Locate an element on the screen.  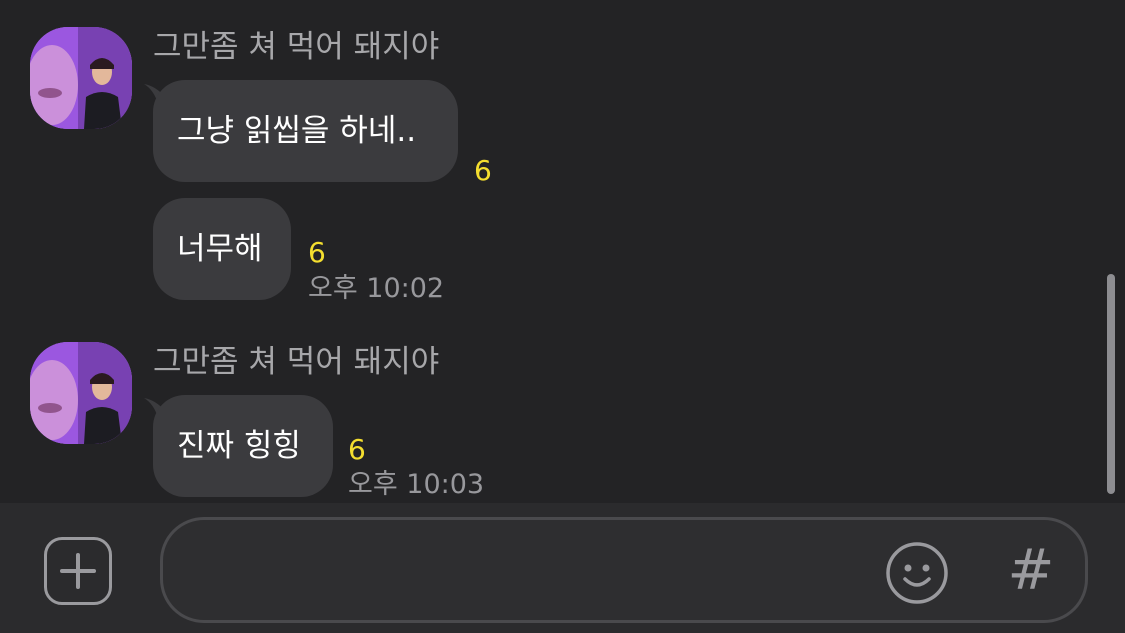
scrollbar is located at coordinates (1111, 384).